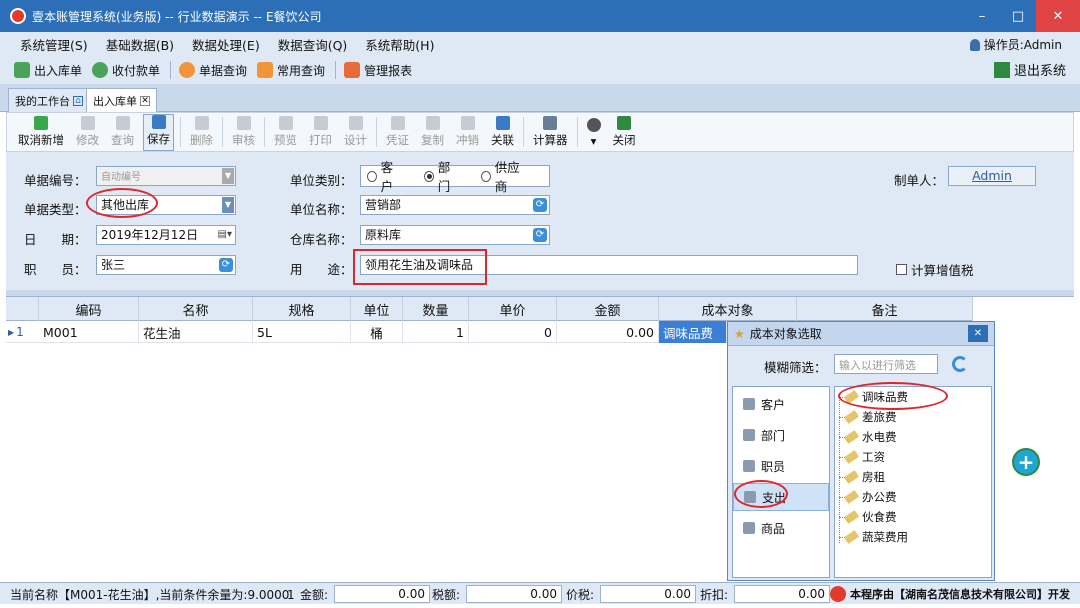 The height and width of the screenshot is (608, 1080). Describe the element at coordinates (862, 457) in the screenshot. I see `tree-item: 工资` at that location.